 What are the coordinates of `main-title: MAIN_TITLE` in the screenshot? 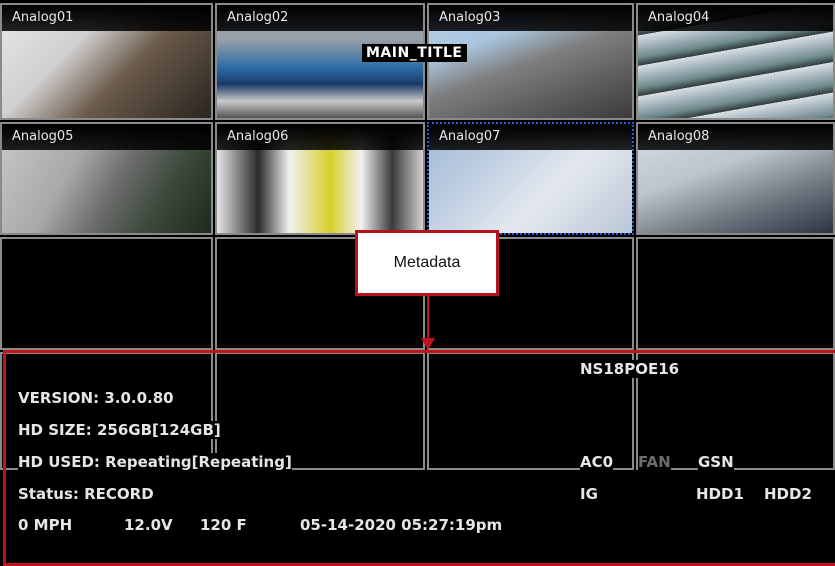 It's located at (414, 53).